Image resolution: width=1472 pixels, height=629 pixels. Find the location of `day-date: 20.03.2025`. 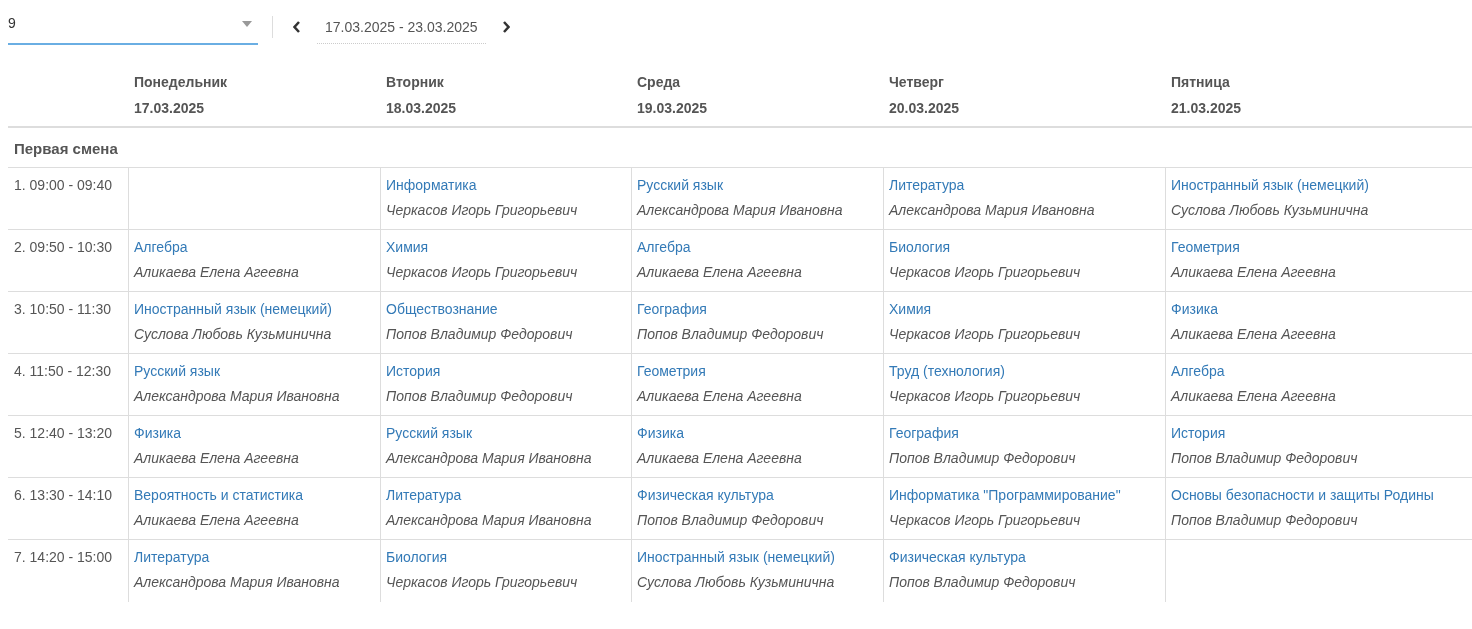

day-date: 20.03.2025 is located at coordinates (925, 108).